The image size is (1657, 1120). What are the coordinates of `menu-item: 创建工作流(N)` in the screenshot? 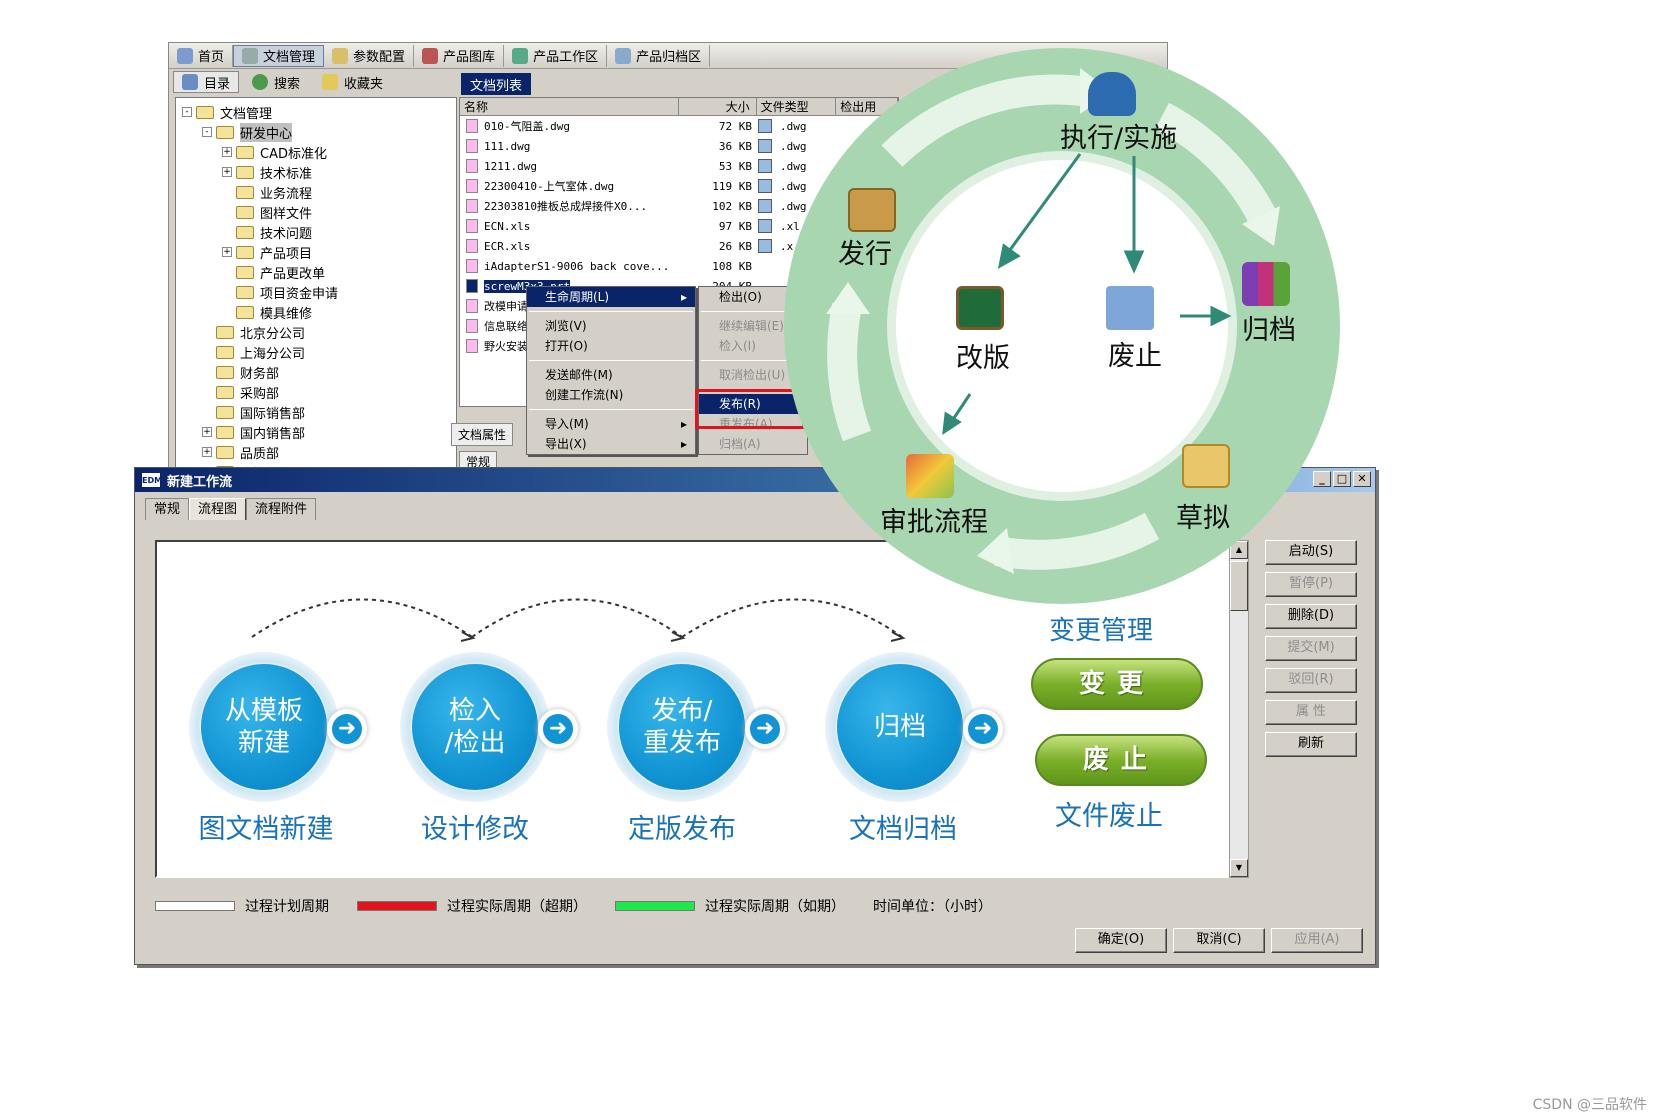 It's located at (611, 395).